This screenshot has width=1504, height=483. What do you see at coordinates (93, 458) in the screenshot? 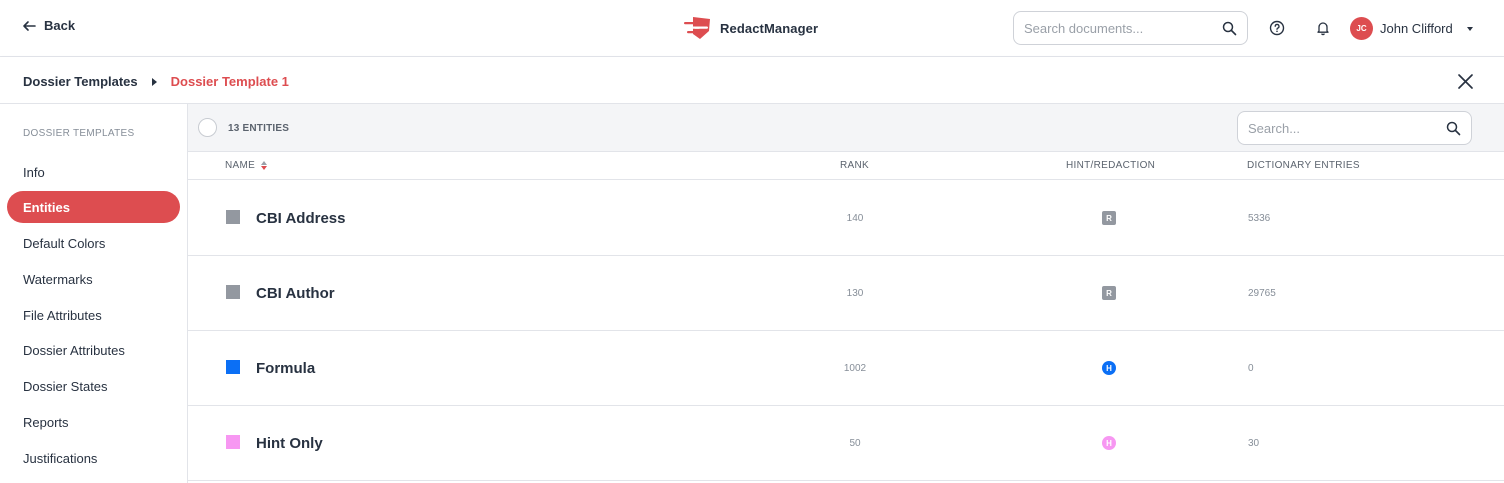
I see `sidebar-item-justifications: Justifications` at bounding box center [93, 458].